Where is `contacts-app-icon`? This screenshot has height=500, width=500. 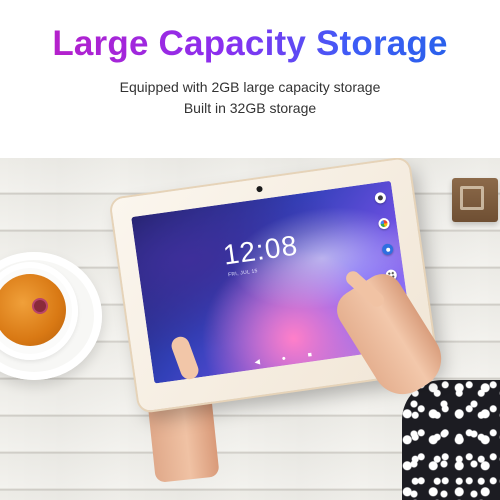 contacts-app-icon is located at coordinates (387, 249).